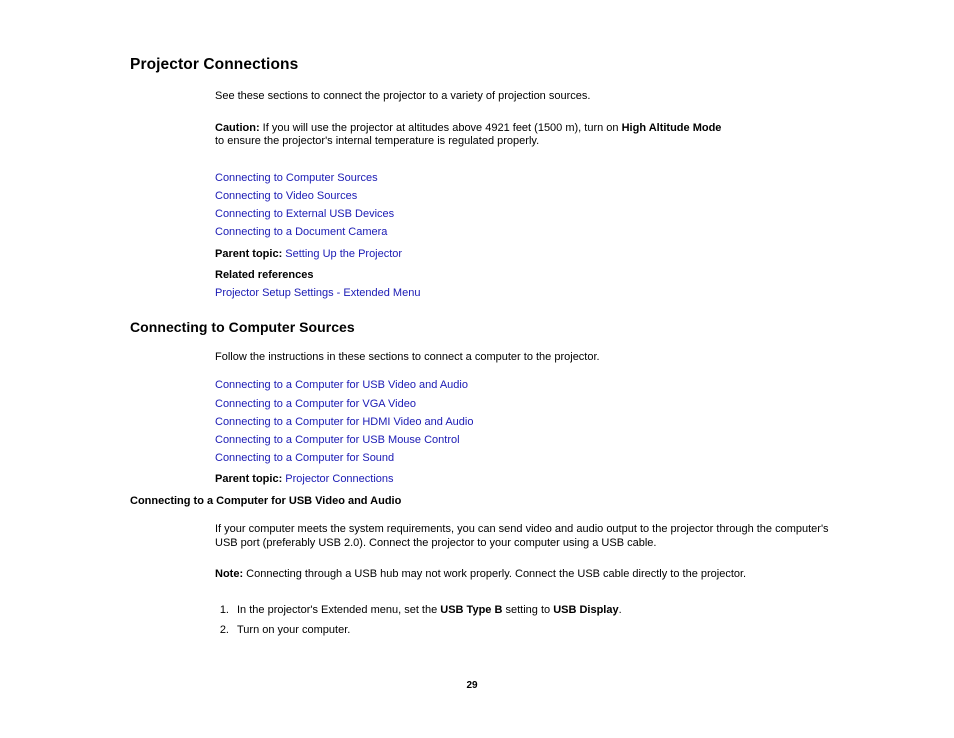 Image resolution: width=954 pixels, height=738 pixels. I want to click on section-heading: Connecting to Computer Sources, so click(242, 326).